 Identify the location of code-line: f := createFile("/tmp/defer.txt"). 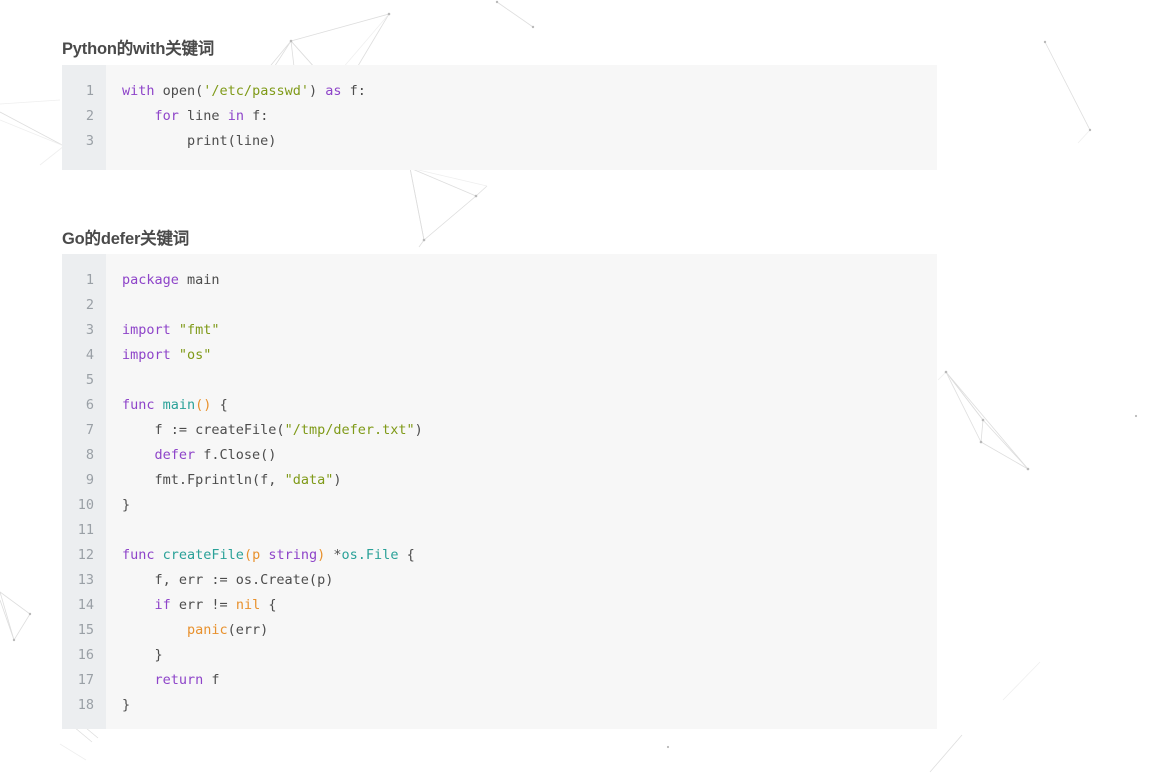
(272, 430).